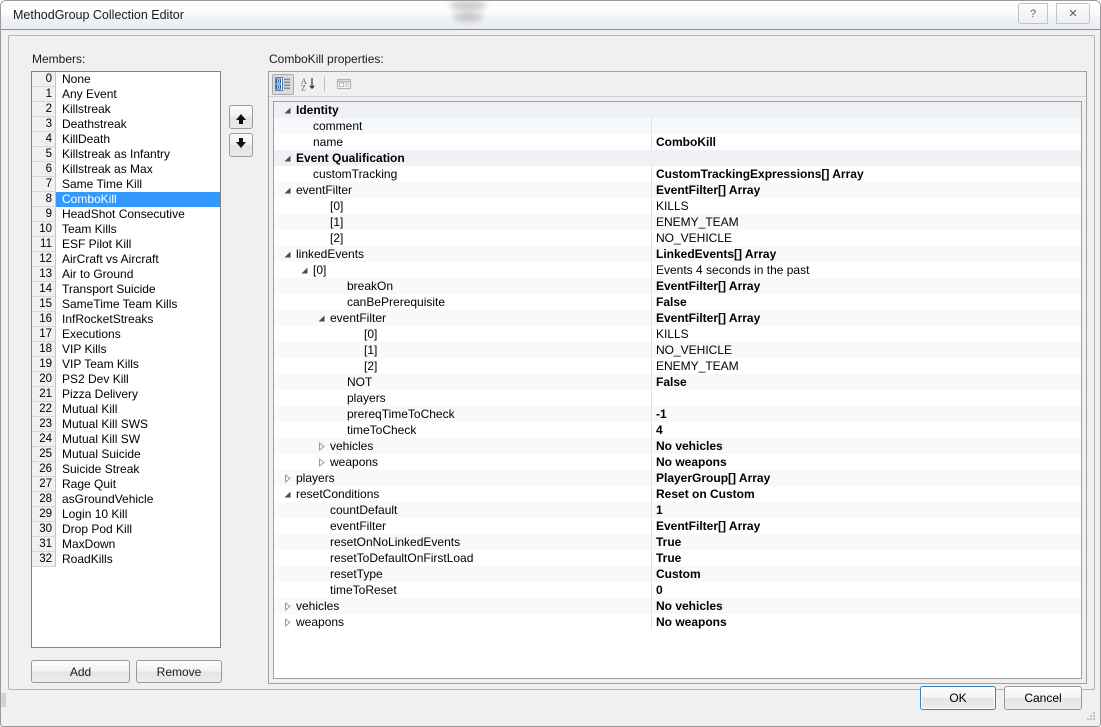 The image size is (1101, 727). I want to click on property-row: [0] KILLS, so click(677, 334).